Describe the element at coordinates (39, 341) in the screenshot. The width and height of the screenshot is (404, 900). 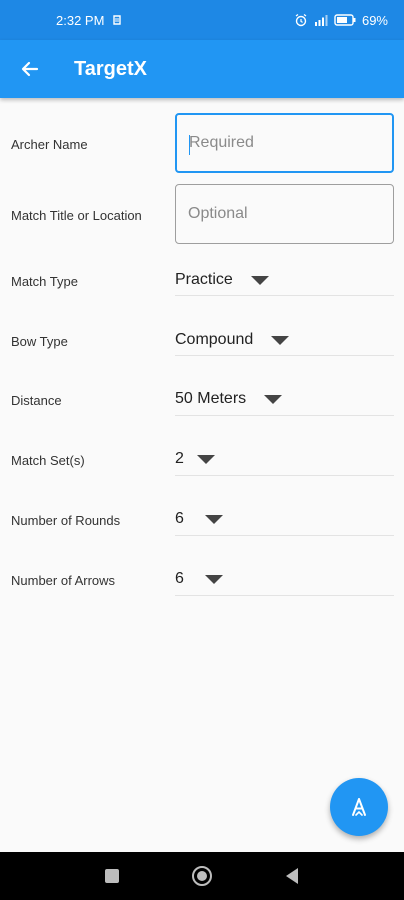
I see `bow-type-label: Bow Type` at that location.